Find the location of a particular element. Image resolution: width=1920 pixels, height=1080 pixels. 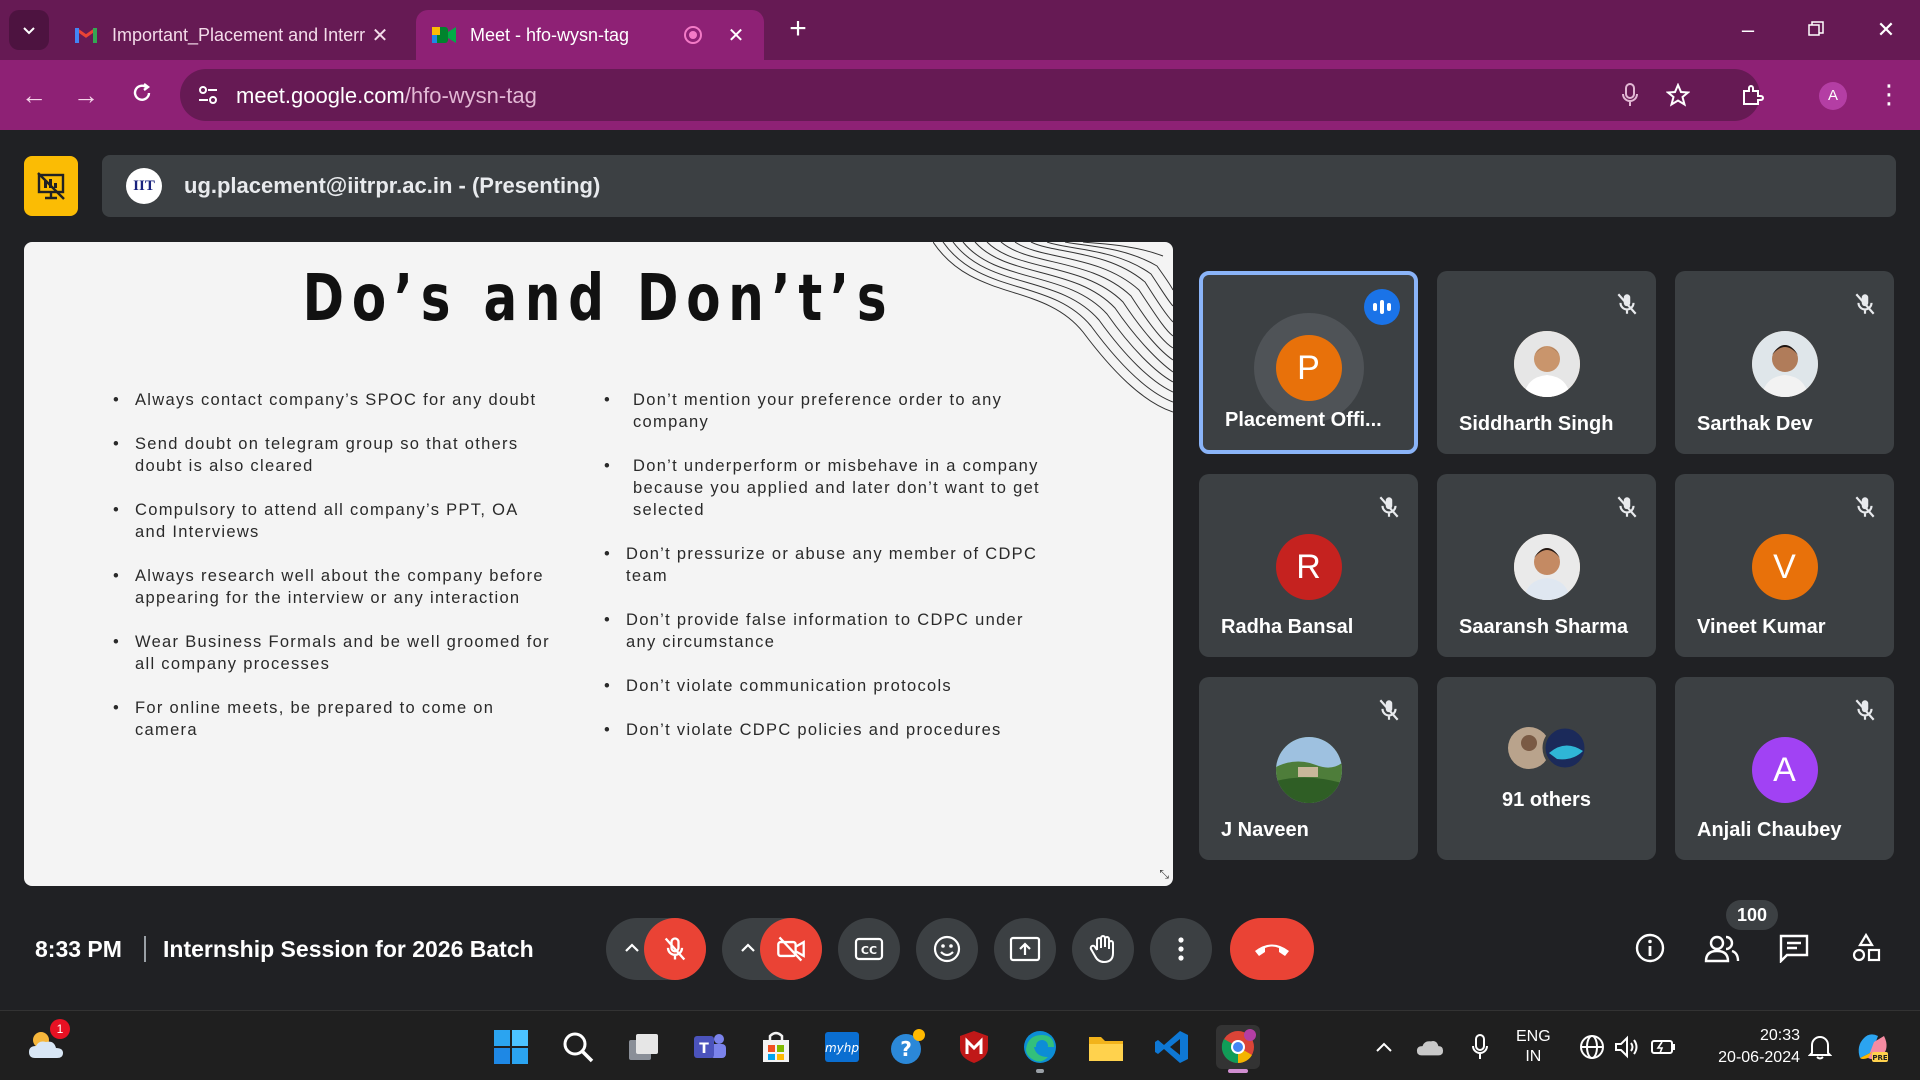

store-icon is located at coordinates (776, 1047).